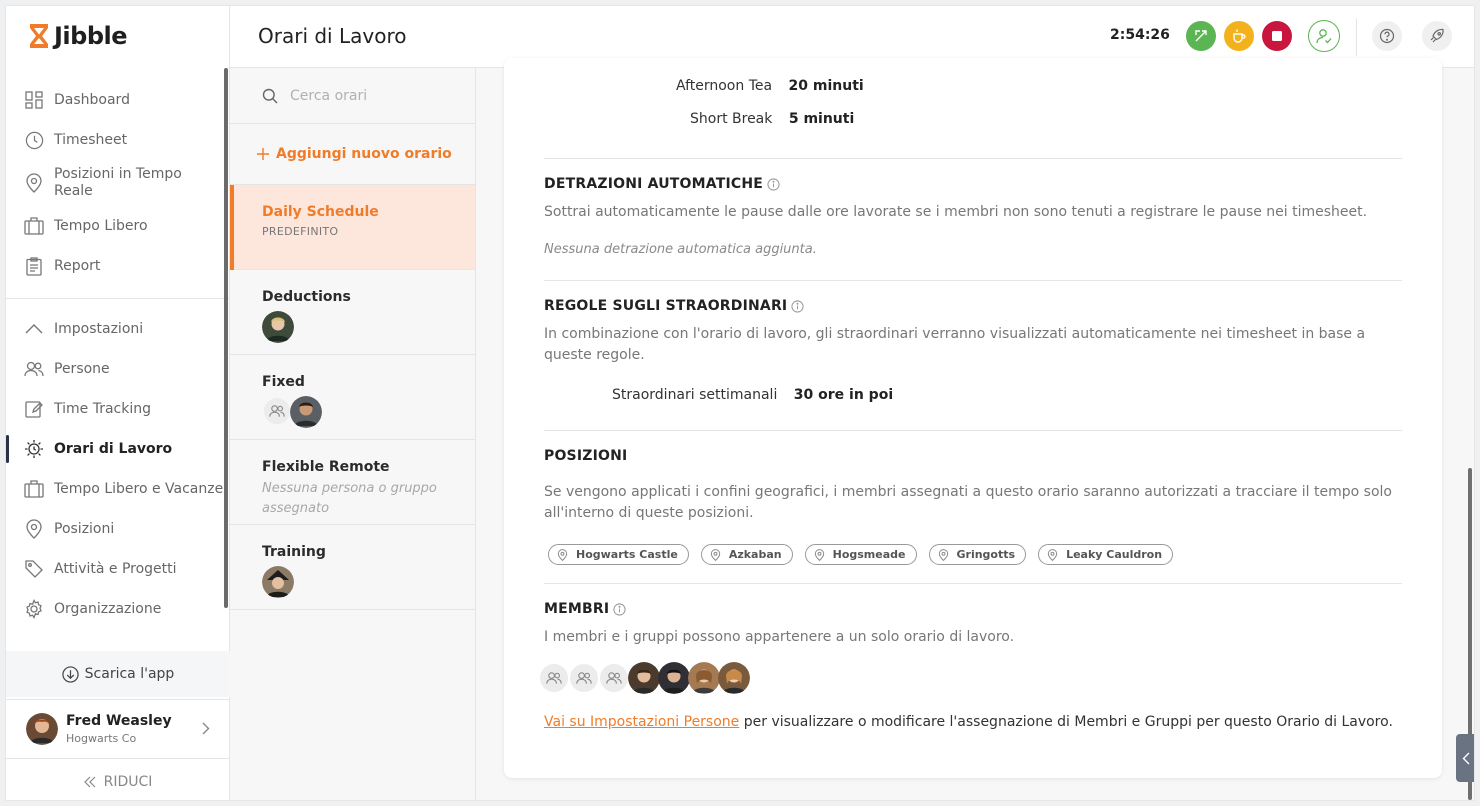  I want to click on clipboard-icon, so click(34, 266).